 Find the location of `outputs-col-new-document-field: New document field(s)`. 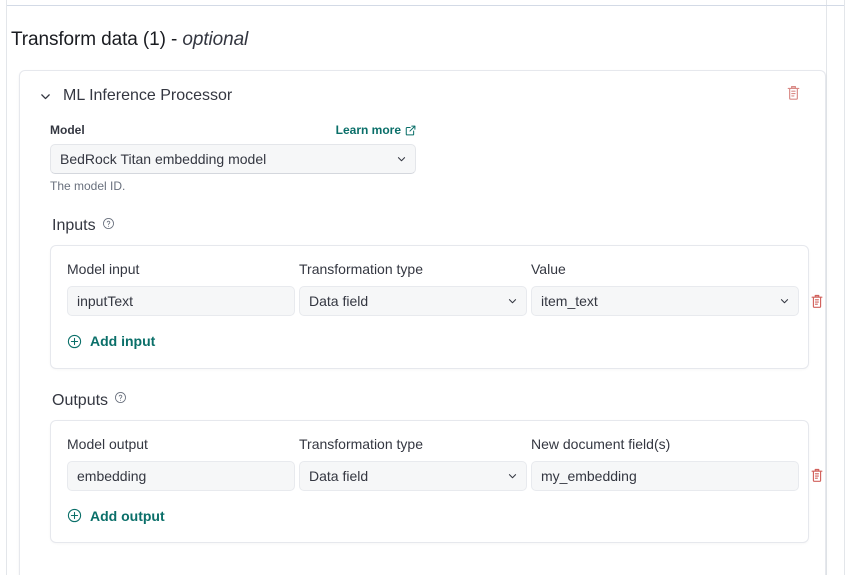

outputs-col-new-document-field: New document field(s) is located at coordinates (601, 443).